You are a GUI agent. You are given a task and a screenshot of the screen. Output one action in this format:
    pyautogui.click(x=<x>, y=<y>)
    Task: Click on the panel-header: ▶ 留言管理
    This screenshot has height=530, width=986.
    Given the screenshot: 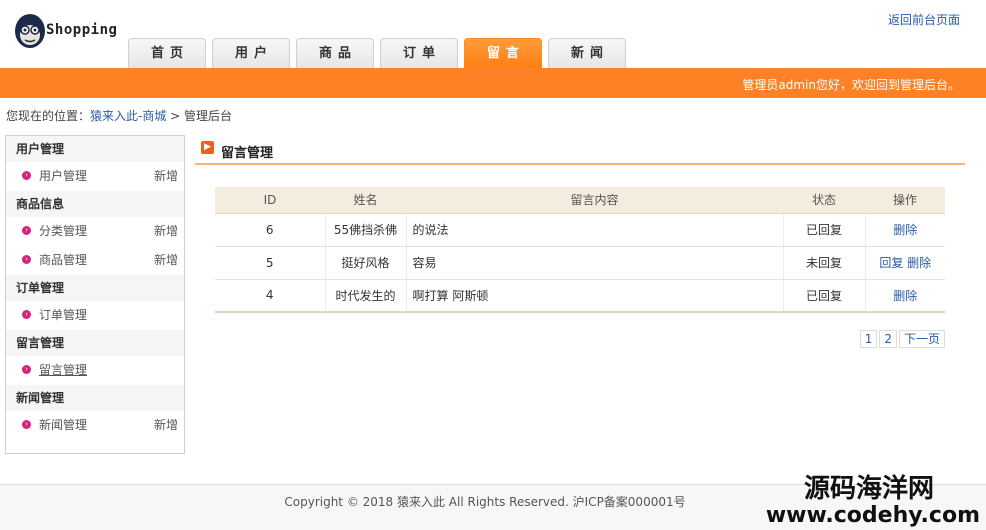 What is the action you would take?
    pyautogui.click(x=580, y=150)
    